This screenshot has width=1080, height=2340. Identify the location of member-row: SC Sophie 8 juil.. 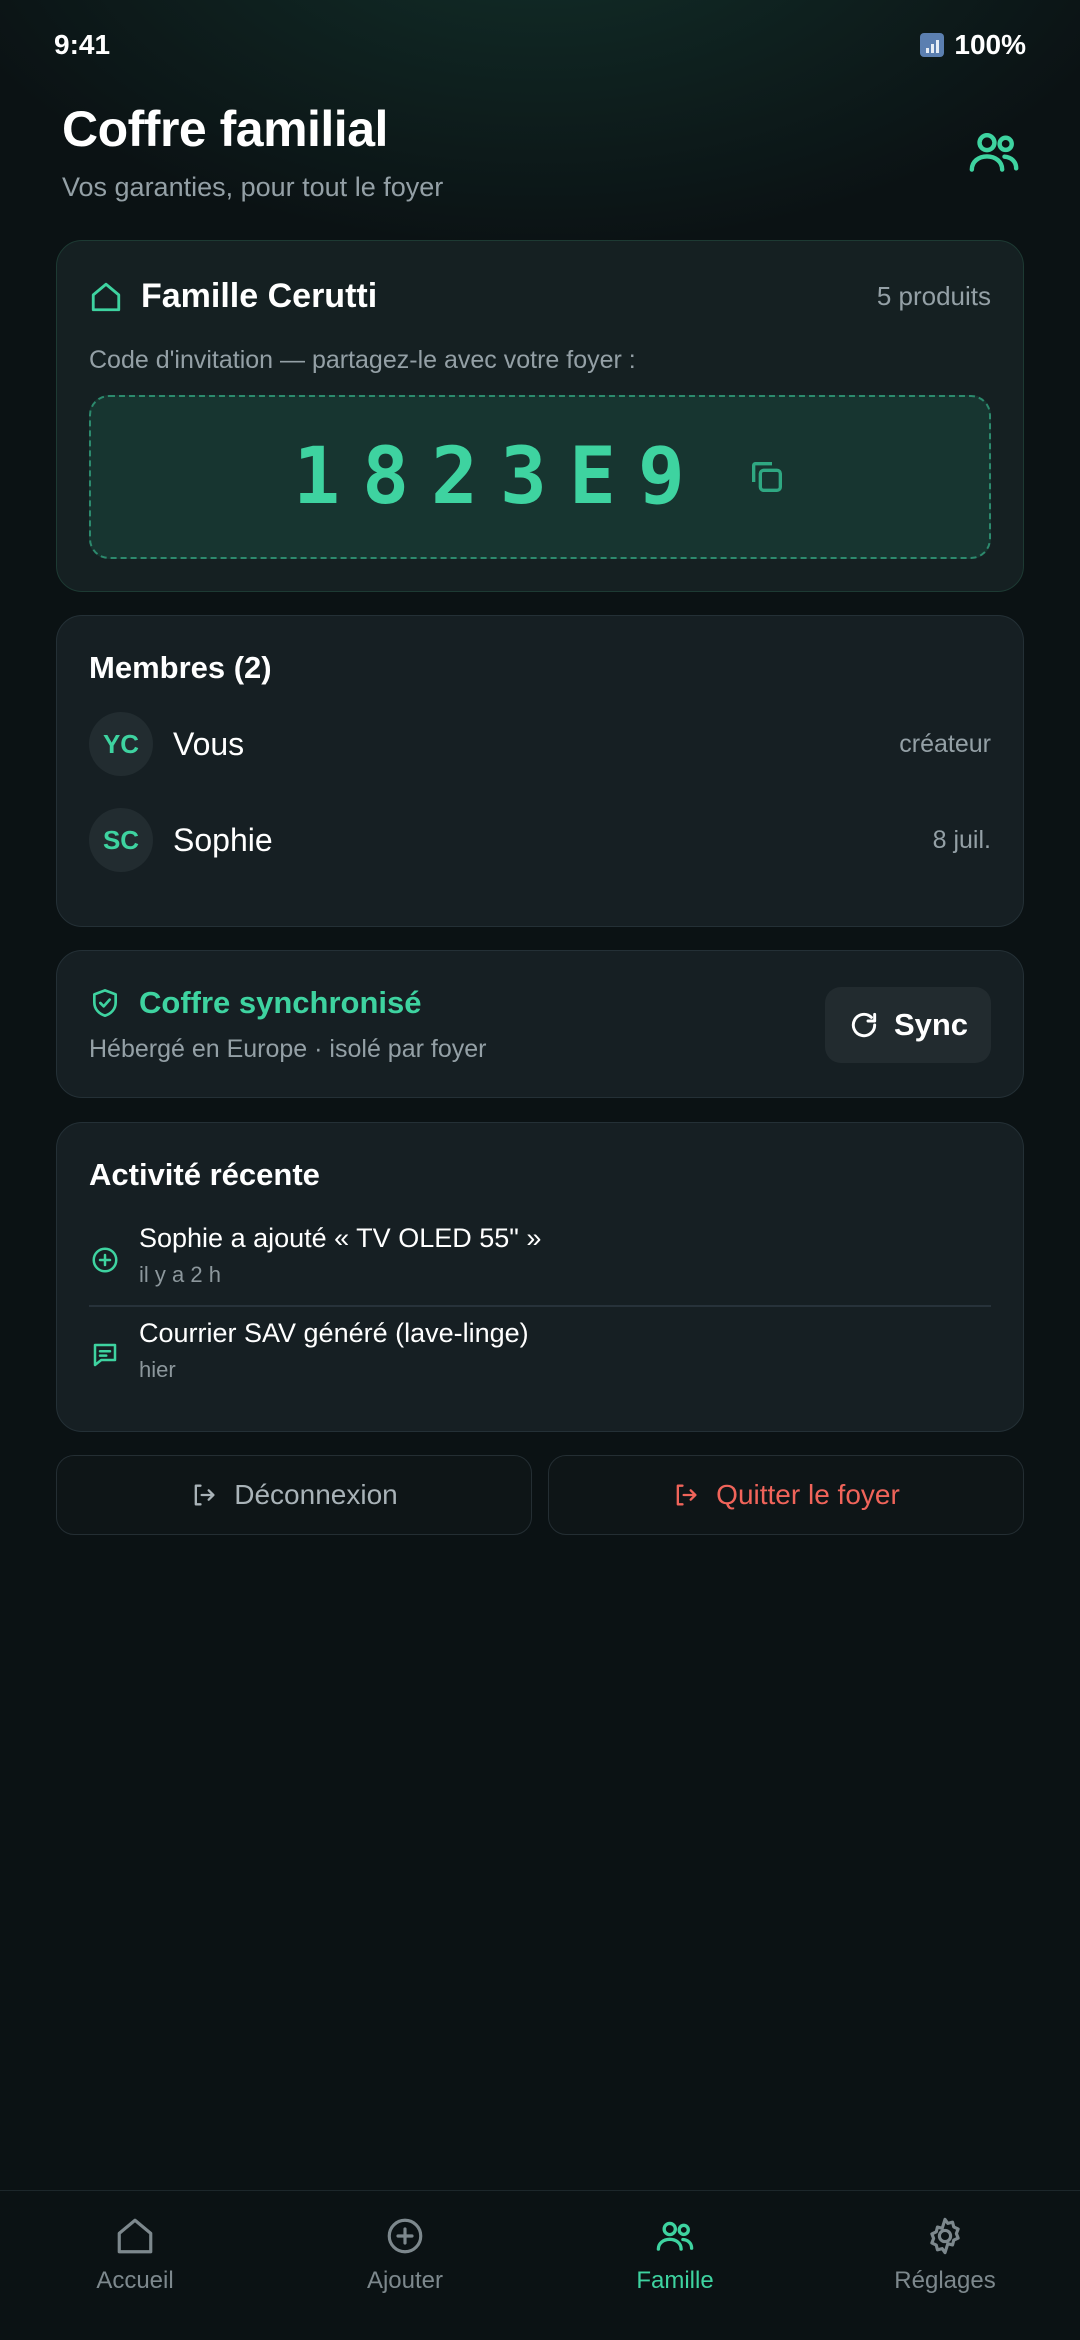
(540, 840).